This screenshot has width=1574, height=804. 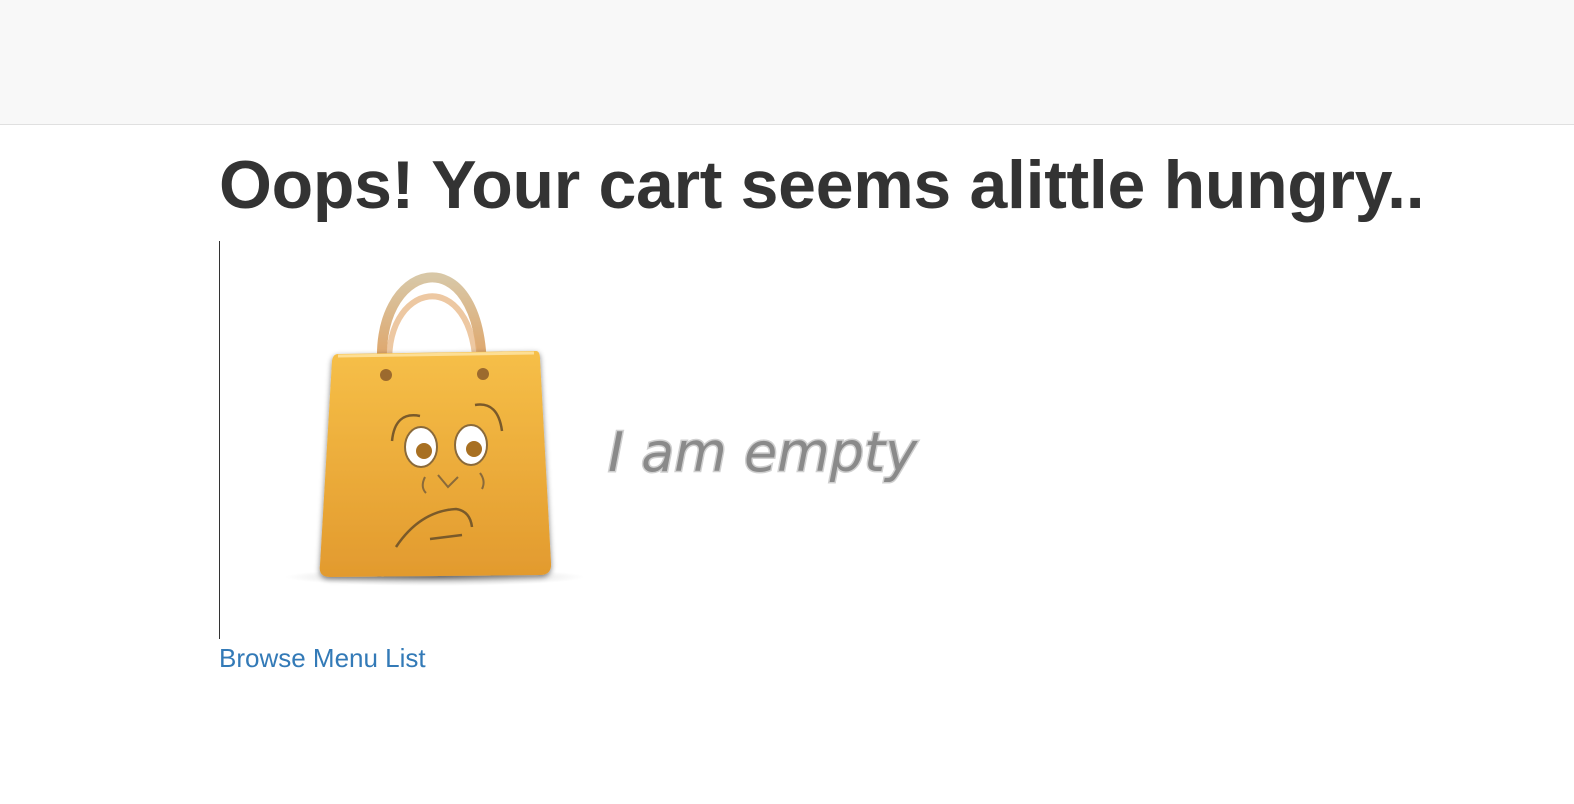 I want to click on browse-menu-link: Browse Menu List, so click(x=322, y=658).